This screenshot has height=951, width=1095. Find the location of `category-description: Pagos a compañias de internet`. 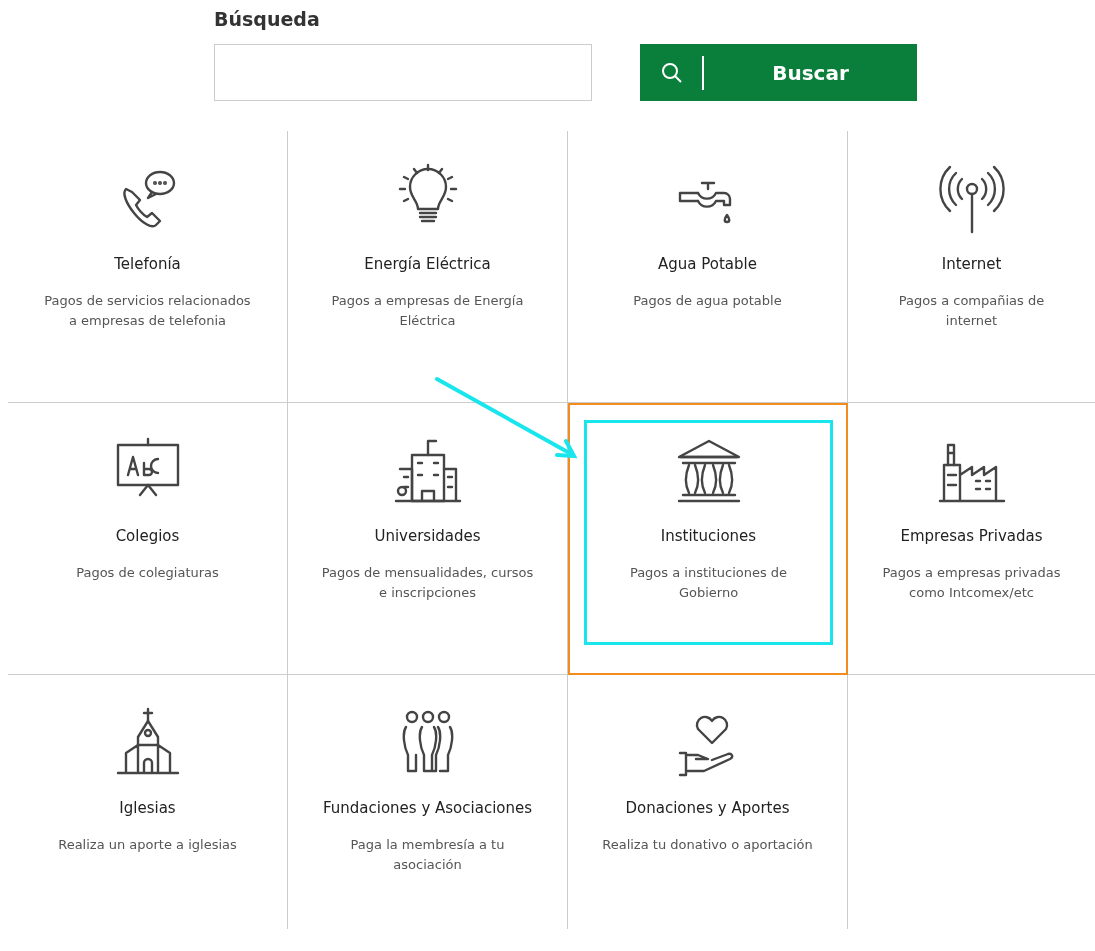

category-description: Pagos a compañias de internet is located at coordinates (971, 311).